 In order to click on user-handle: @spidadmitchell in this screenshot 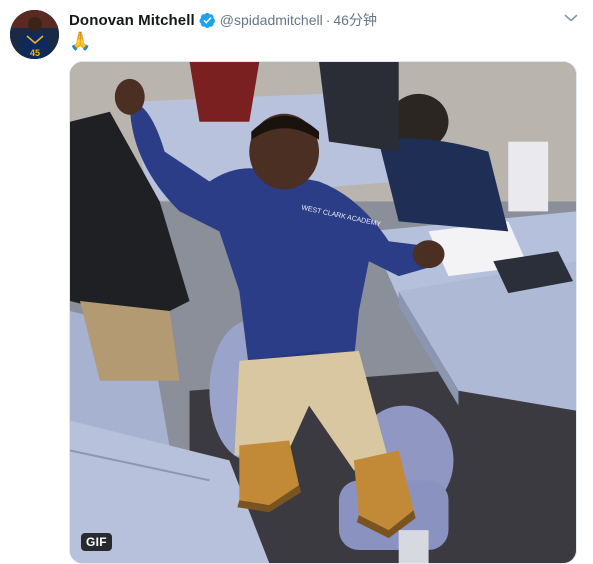, I will do `click(271, 20)`.